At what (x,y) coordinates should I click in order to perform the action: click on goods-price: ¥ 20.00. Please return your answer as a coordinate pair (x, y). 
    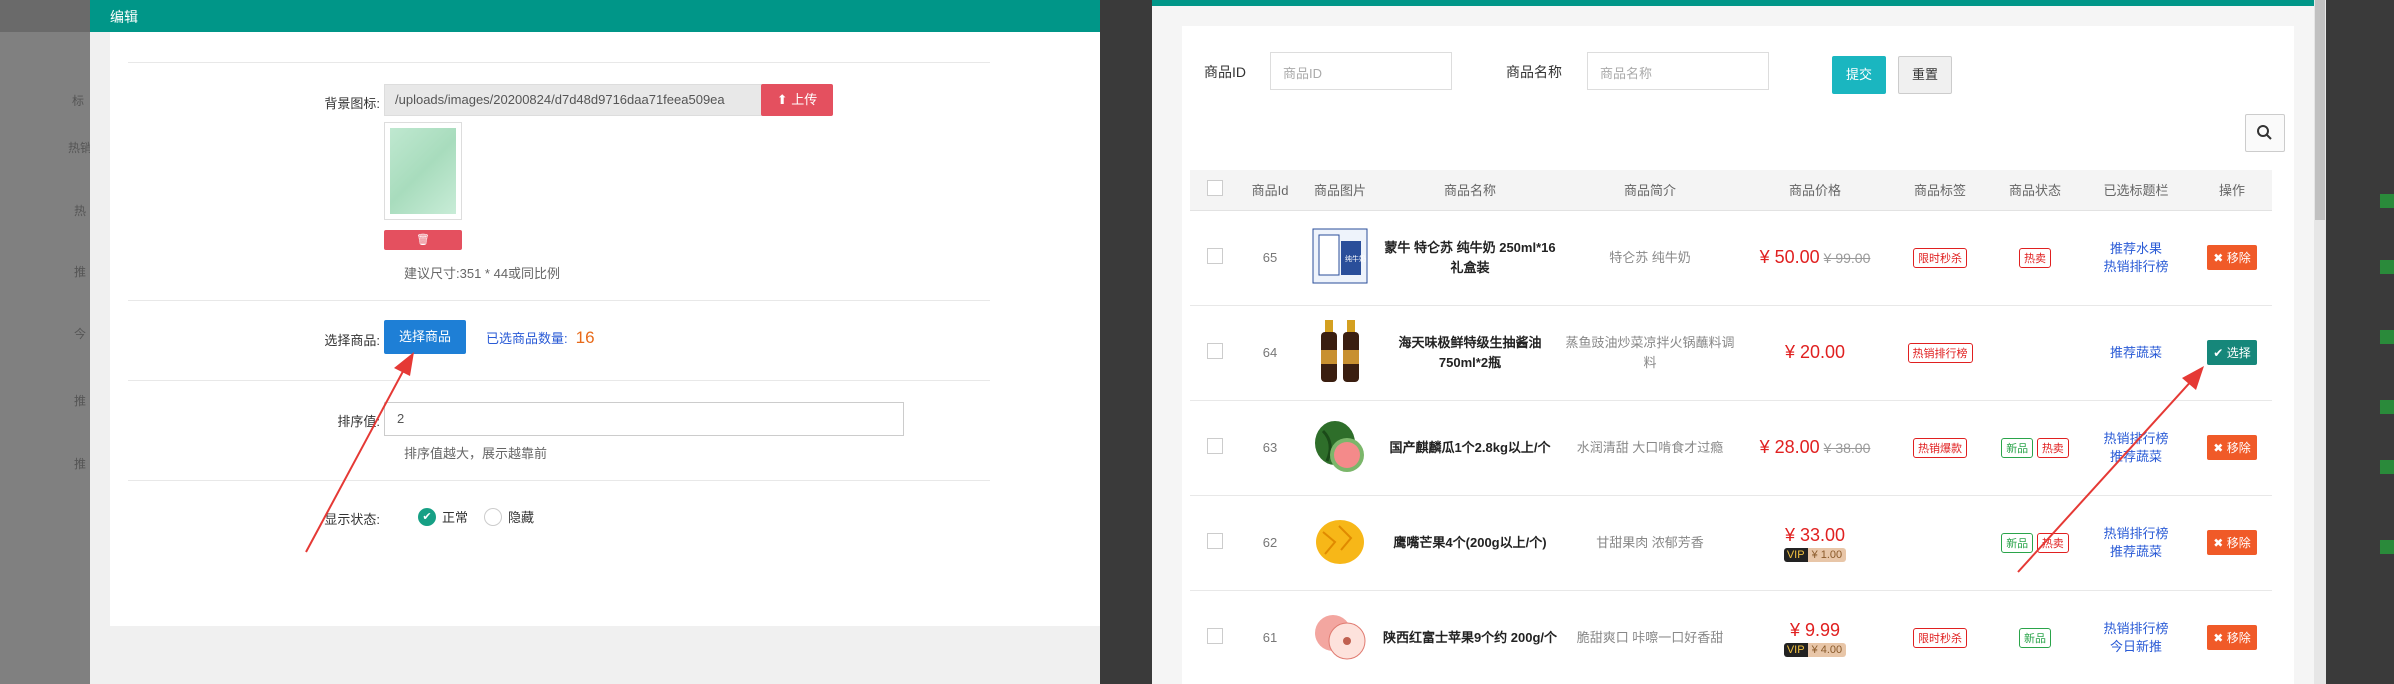
    Looking at the image, I should click on (1815, 352).